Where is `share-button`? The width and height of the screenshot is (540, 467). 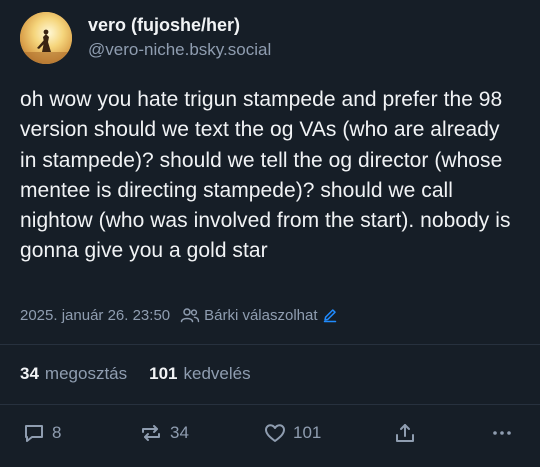 share-button is located at coordinates (405, 433).